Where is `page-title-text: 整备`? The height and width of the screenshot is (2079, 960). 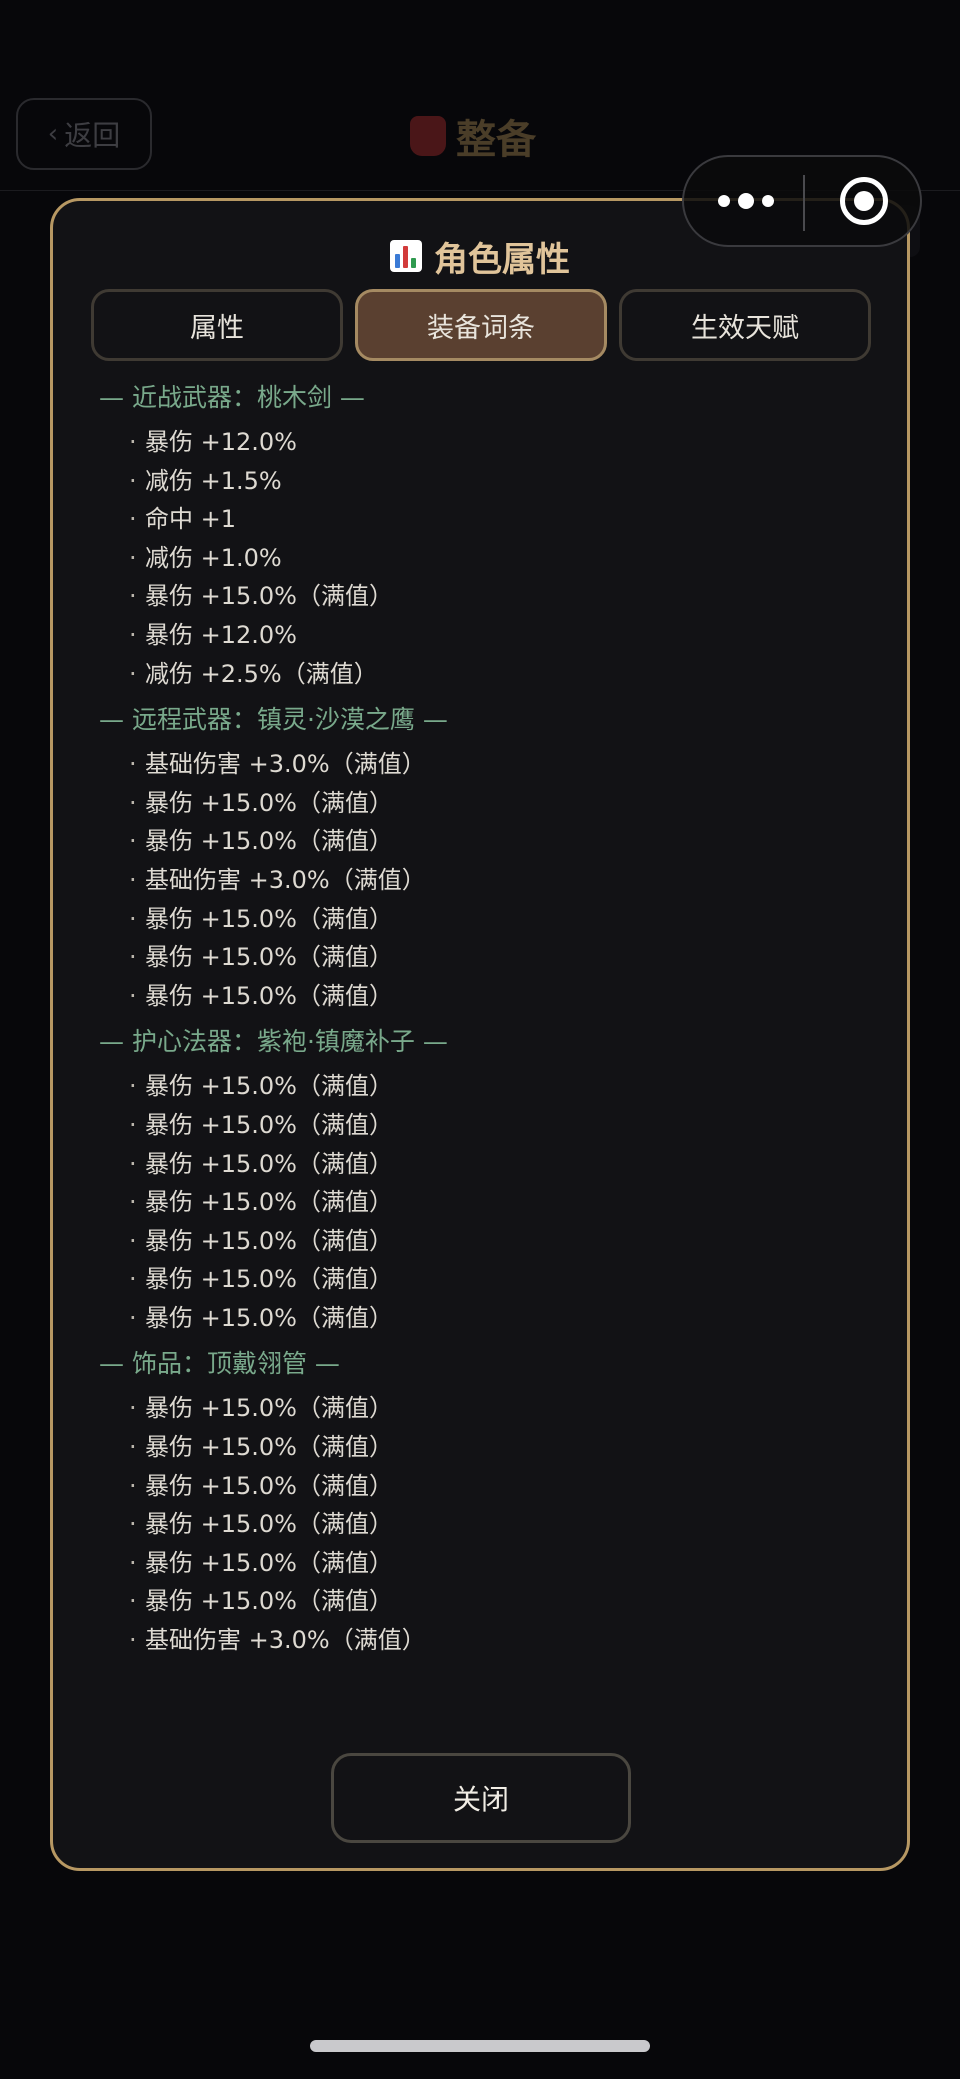 page-title-text: 整备 is located at coordinates (496, 140).